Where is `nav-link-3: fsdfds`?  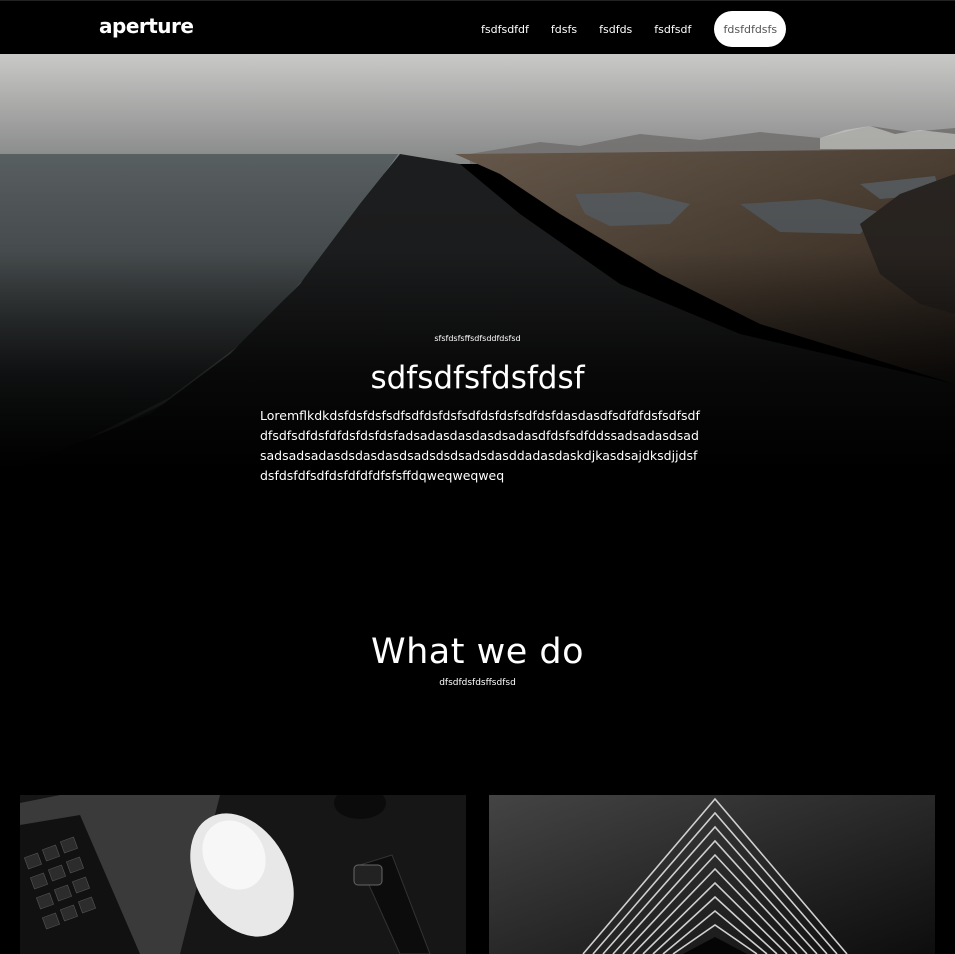
nav-link-3: fsdfds is located at coordinates (615, 29).